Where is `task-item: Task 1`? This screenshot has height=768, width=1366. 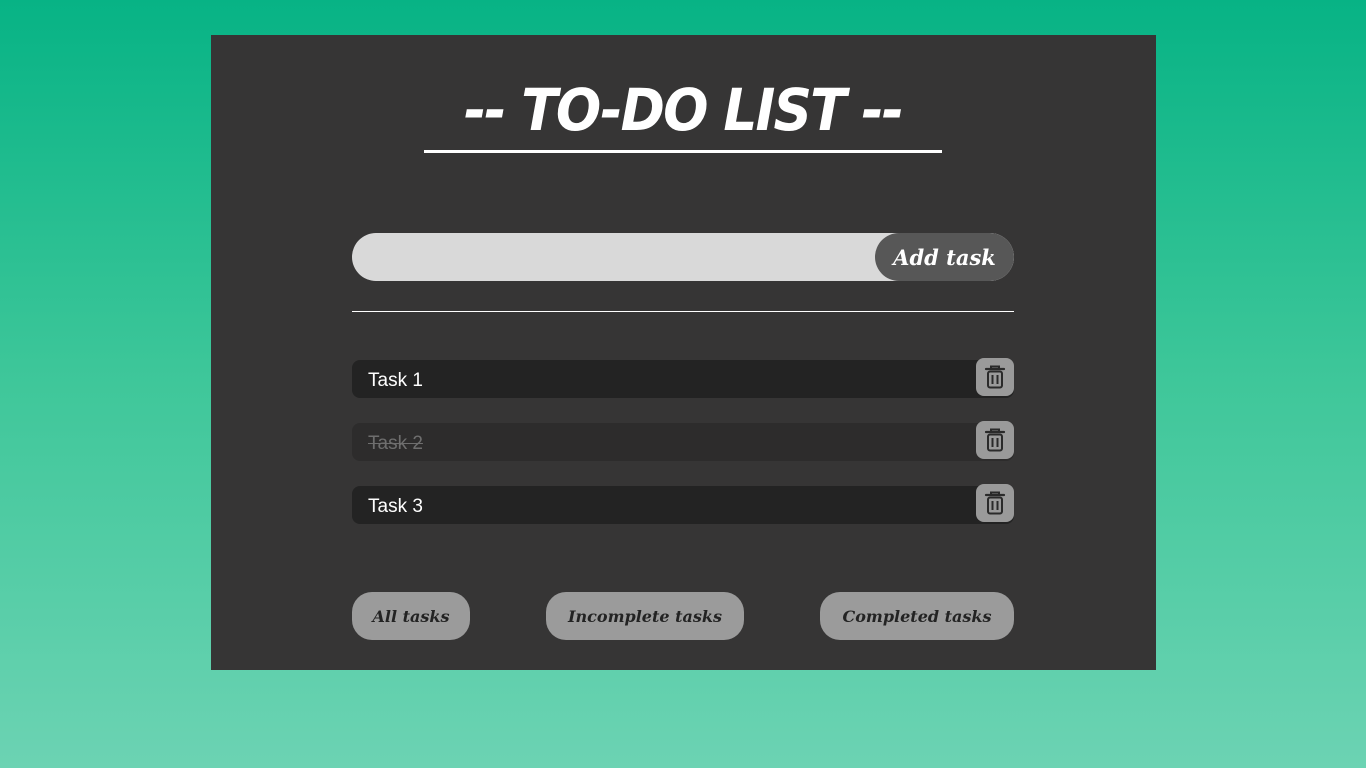 task-item: Task 1 is located at coordinates (683, 378).